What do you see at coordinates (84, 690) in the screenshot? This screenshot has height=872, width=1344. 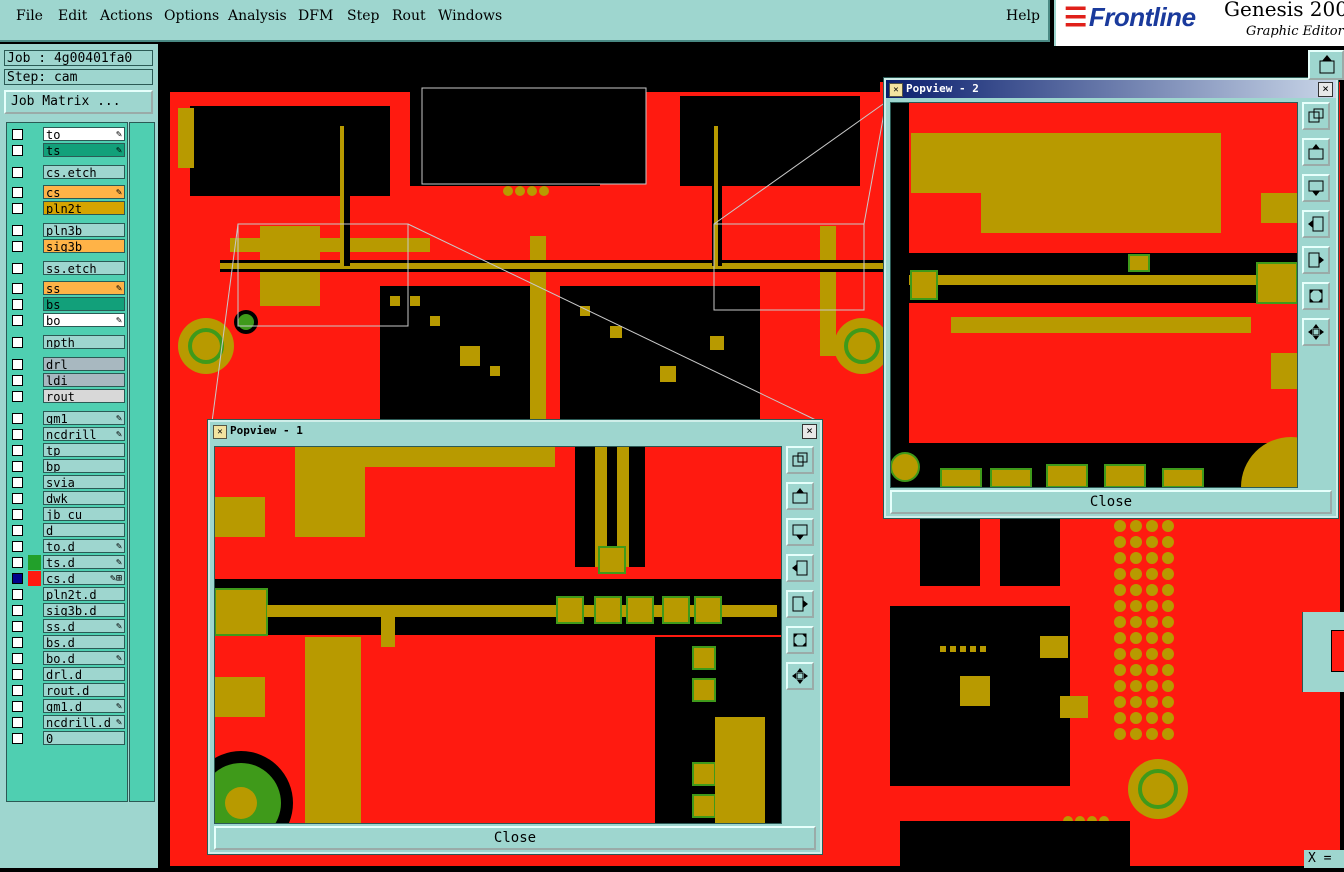 I see `layer-name: rout.d` at bounding box center [84, 690].